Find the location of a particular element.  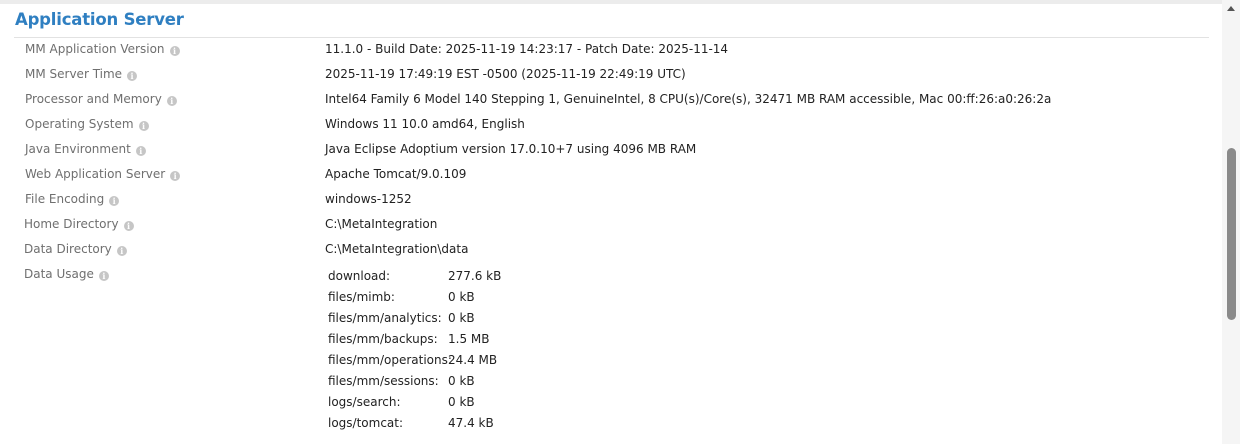

usage-size: 277.6 kB is located at coordinates (475, 276).